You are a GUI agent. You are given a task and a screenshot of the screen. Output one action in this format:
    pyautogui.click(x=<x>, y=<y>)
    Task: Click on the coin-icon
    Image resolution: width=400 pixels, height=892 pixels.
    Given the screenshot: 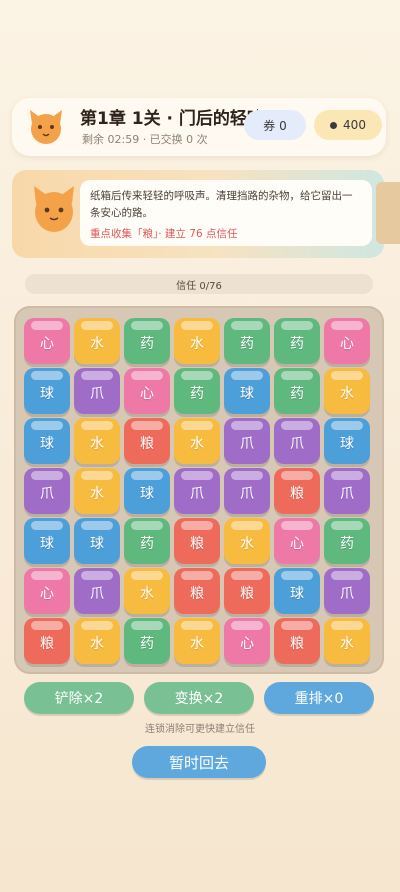 What is the action you would take?
    pyautogui.click(x=334, y=125)
    